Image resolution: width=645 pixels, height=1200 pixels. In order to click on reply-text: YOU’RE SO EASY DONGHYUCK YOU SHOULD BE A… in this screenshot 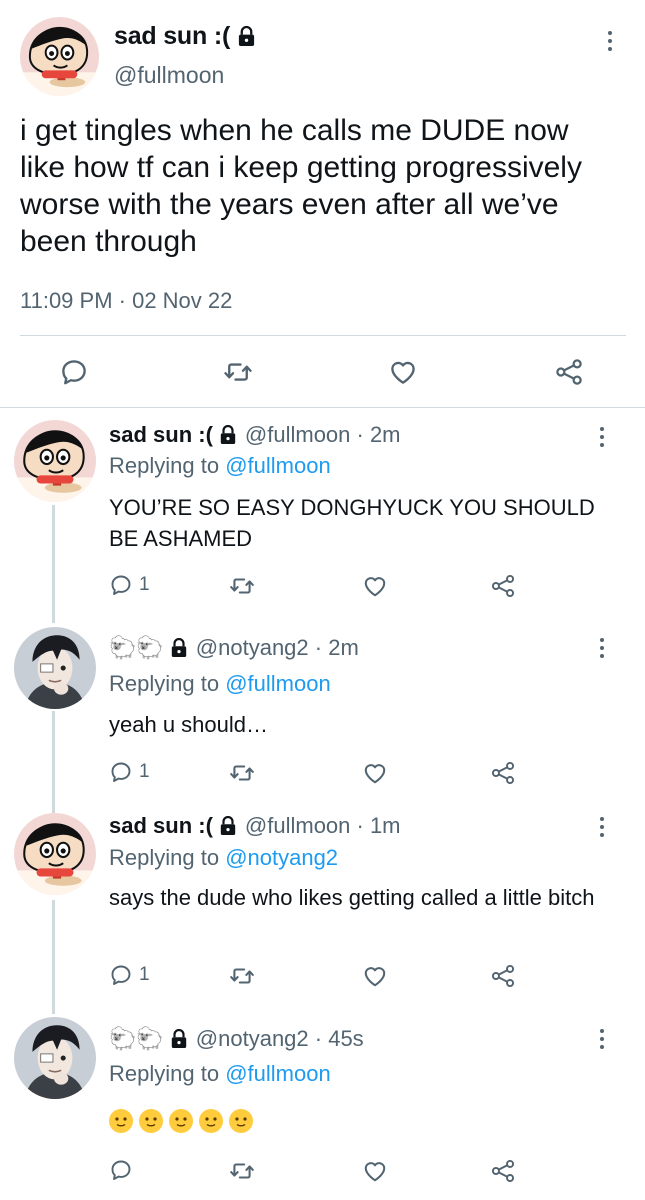, I will do `click(352, 523)`.